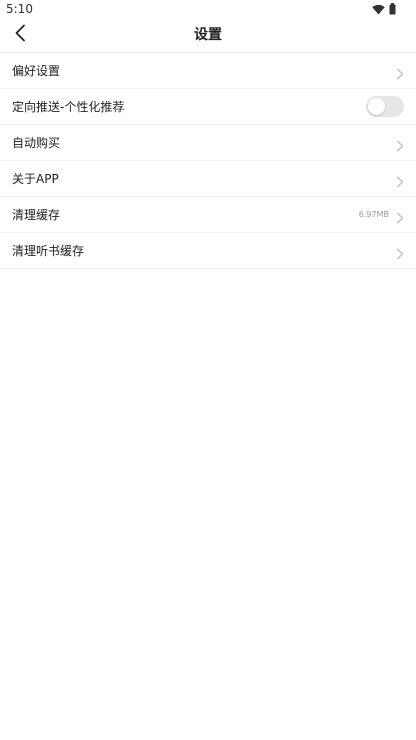  I want to click on settings-item-clear-audiobook-cache: 清理听书缓存, so click(208, 251).